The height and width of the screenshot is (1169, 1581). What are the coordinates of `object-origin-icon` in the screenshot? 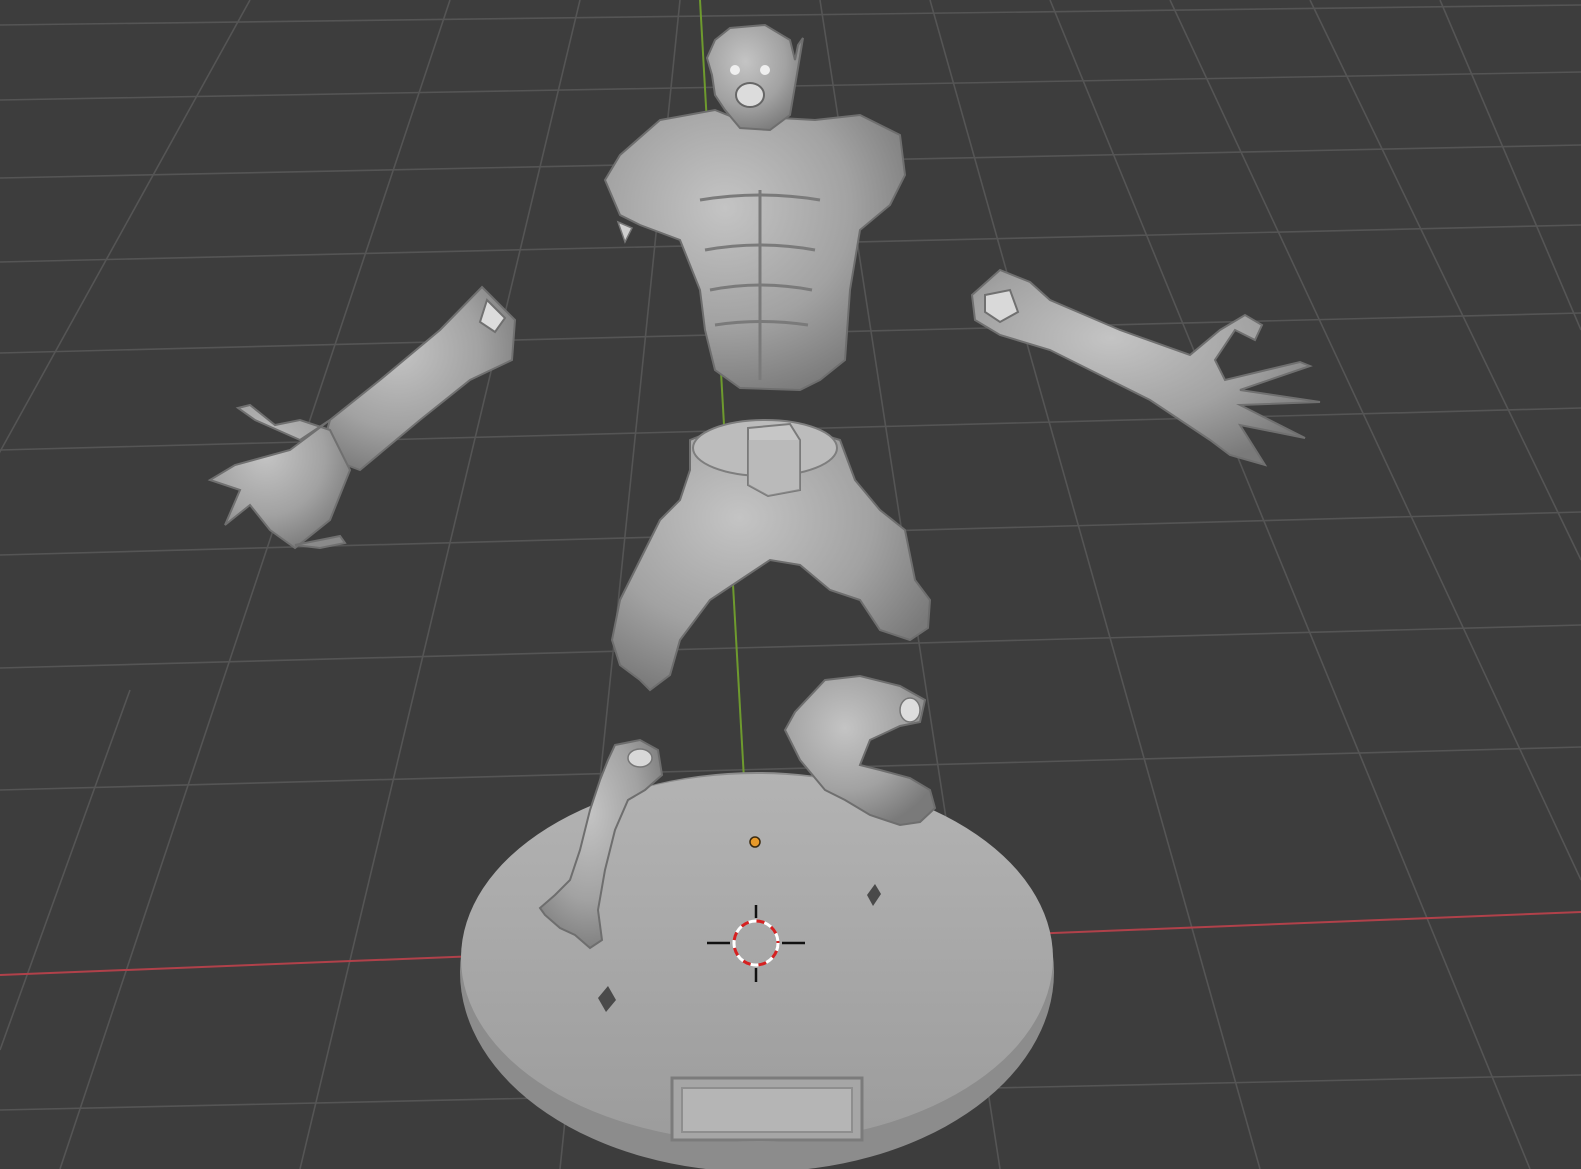 It's located at (755, 842).